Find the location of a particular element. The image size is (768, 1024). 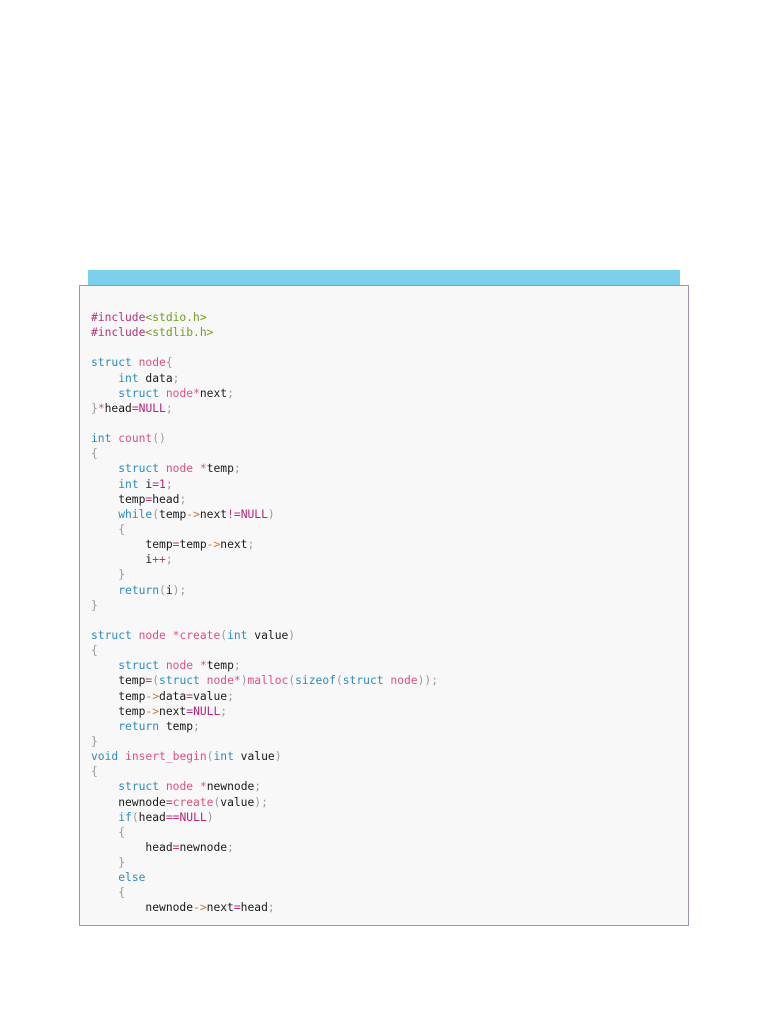

code-line: }*head=NULL; is located at coordinates (264, 408).